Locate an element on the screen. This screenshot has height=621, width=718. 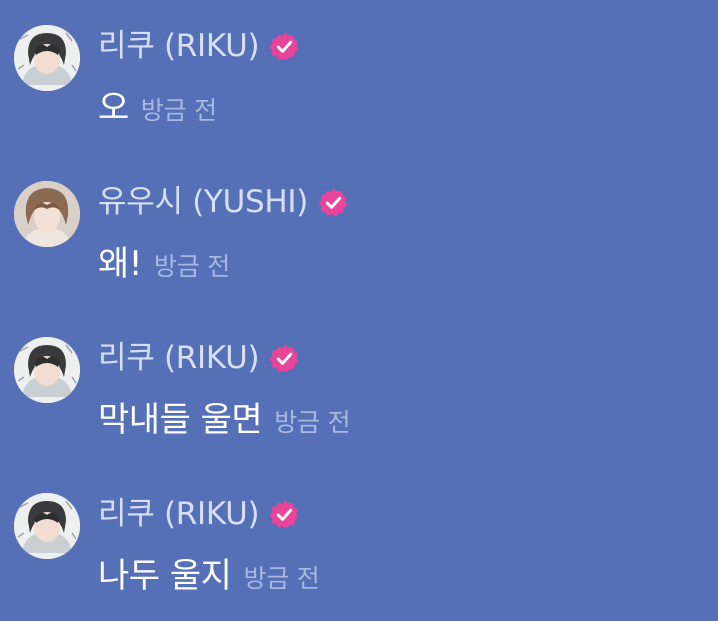
message-text: 나두 울지 is located at coordinates (165, 576).